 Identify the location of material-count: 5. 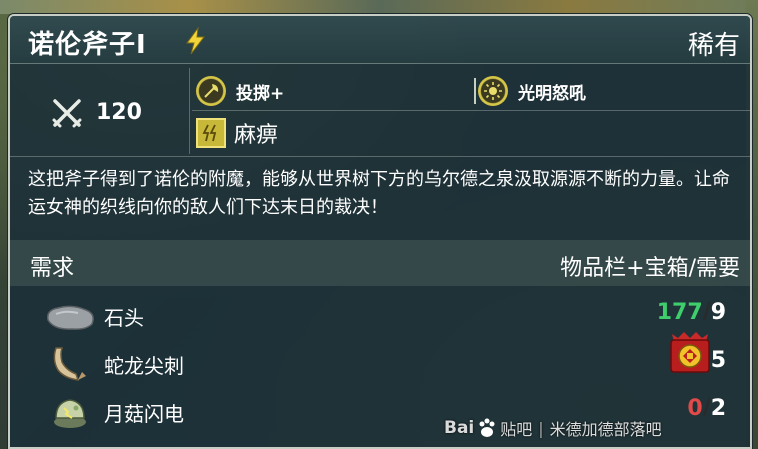
(718, 360).